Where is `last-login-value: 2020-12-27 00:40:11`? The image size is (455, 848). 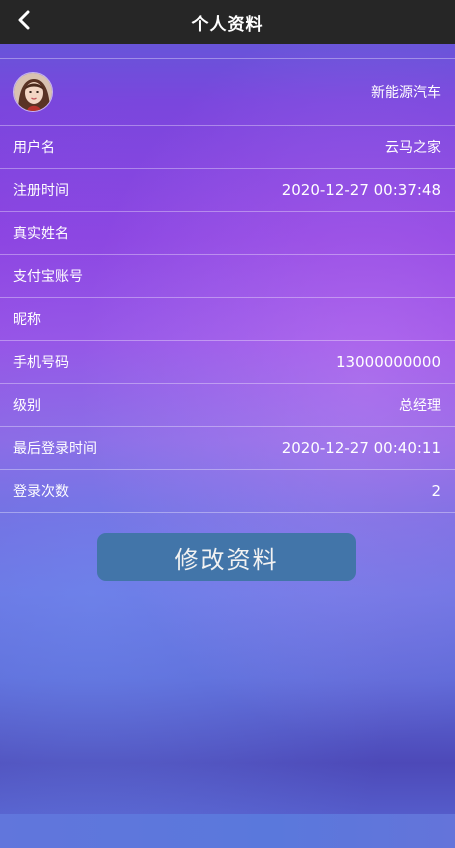
last-login-value: 2020-12-27 00:40:11 is located at coordinates (361, 448).